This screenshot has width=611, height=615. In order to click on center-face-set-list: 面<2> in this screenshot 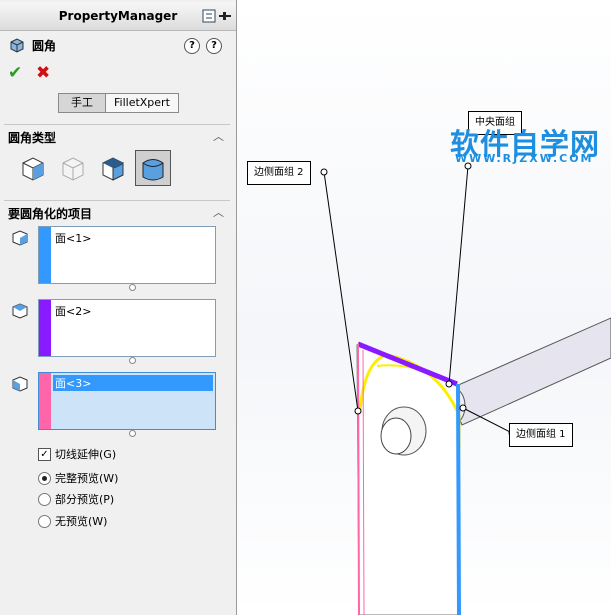, I will do `click(127, 328)`.